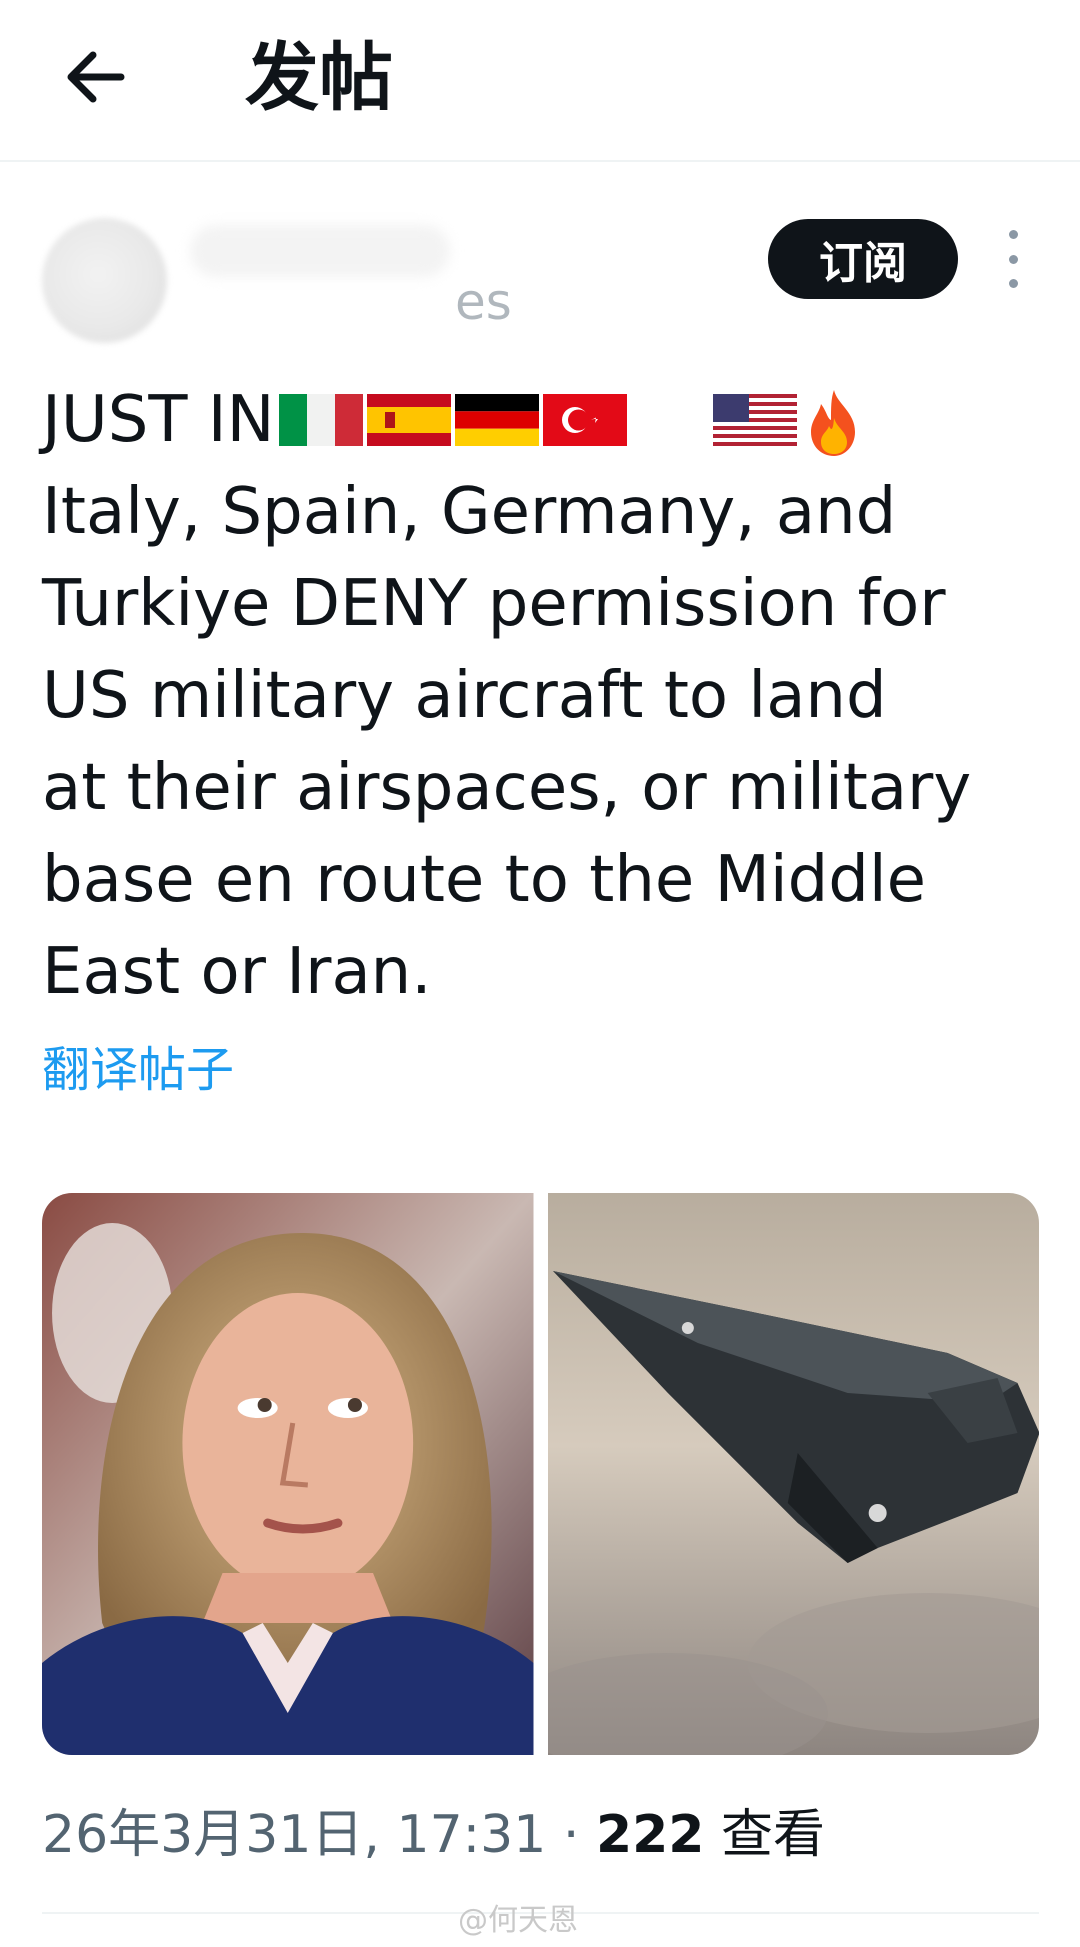 This screenshot has width=1080, height=1947. I want to click on author-name-blurred, so click(320, 251).